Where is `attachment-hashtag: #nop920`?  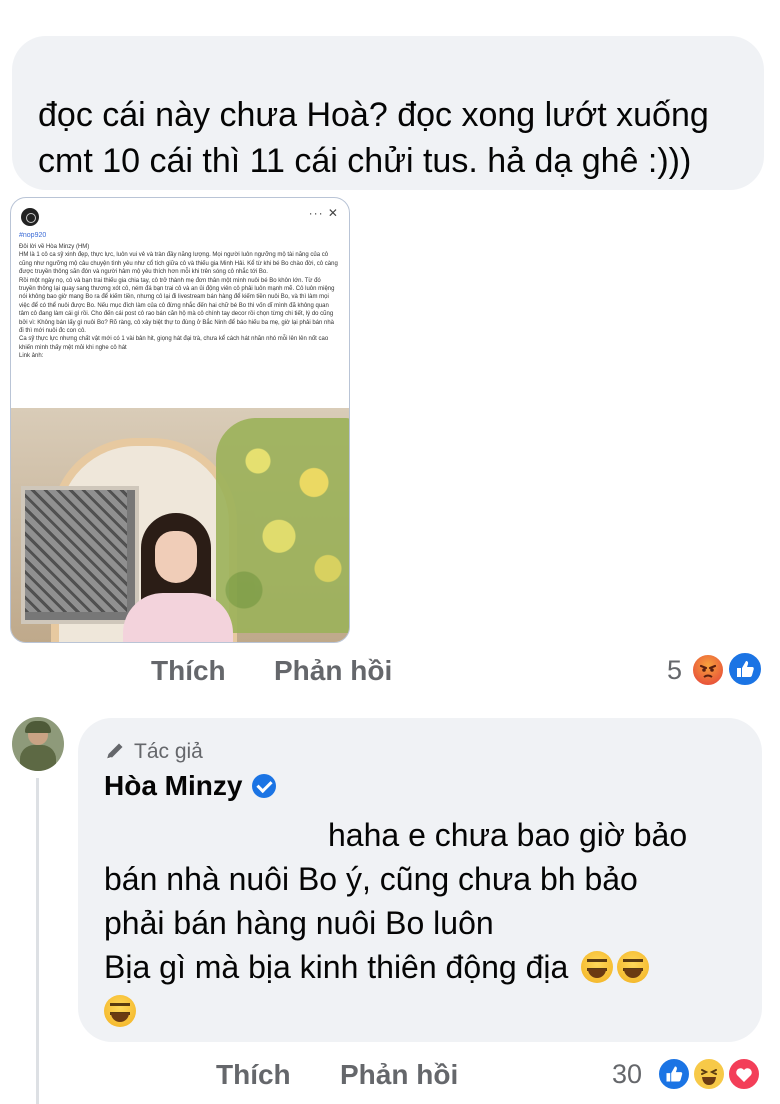
attachment-hashtag: #nop920 is located at coordinates (33, 235).